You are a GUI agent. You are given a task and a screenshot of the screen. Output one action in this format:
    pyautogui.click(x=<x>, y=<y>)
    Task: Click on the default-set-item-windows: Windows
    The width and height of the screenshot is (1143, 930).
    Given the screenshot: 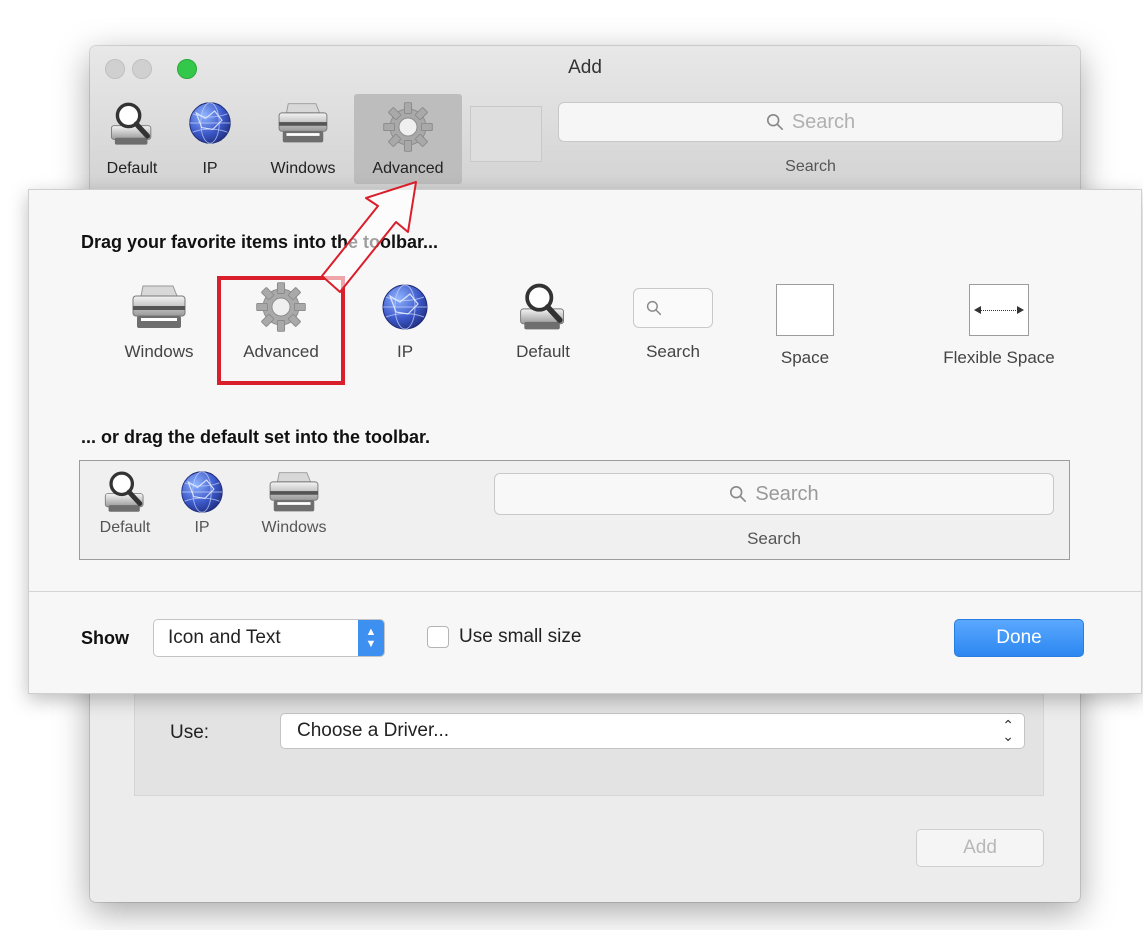 What is the action you would take?
    pyautogui.click(x=294, y=503)
    